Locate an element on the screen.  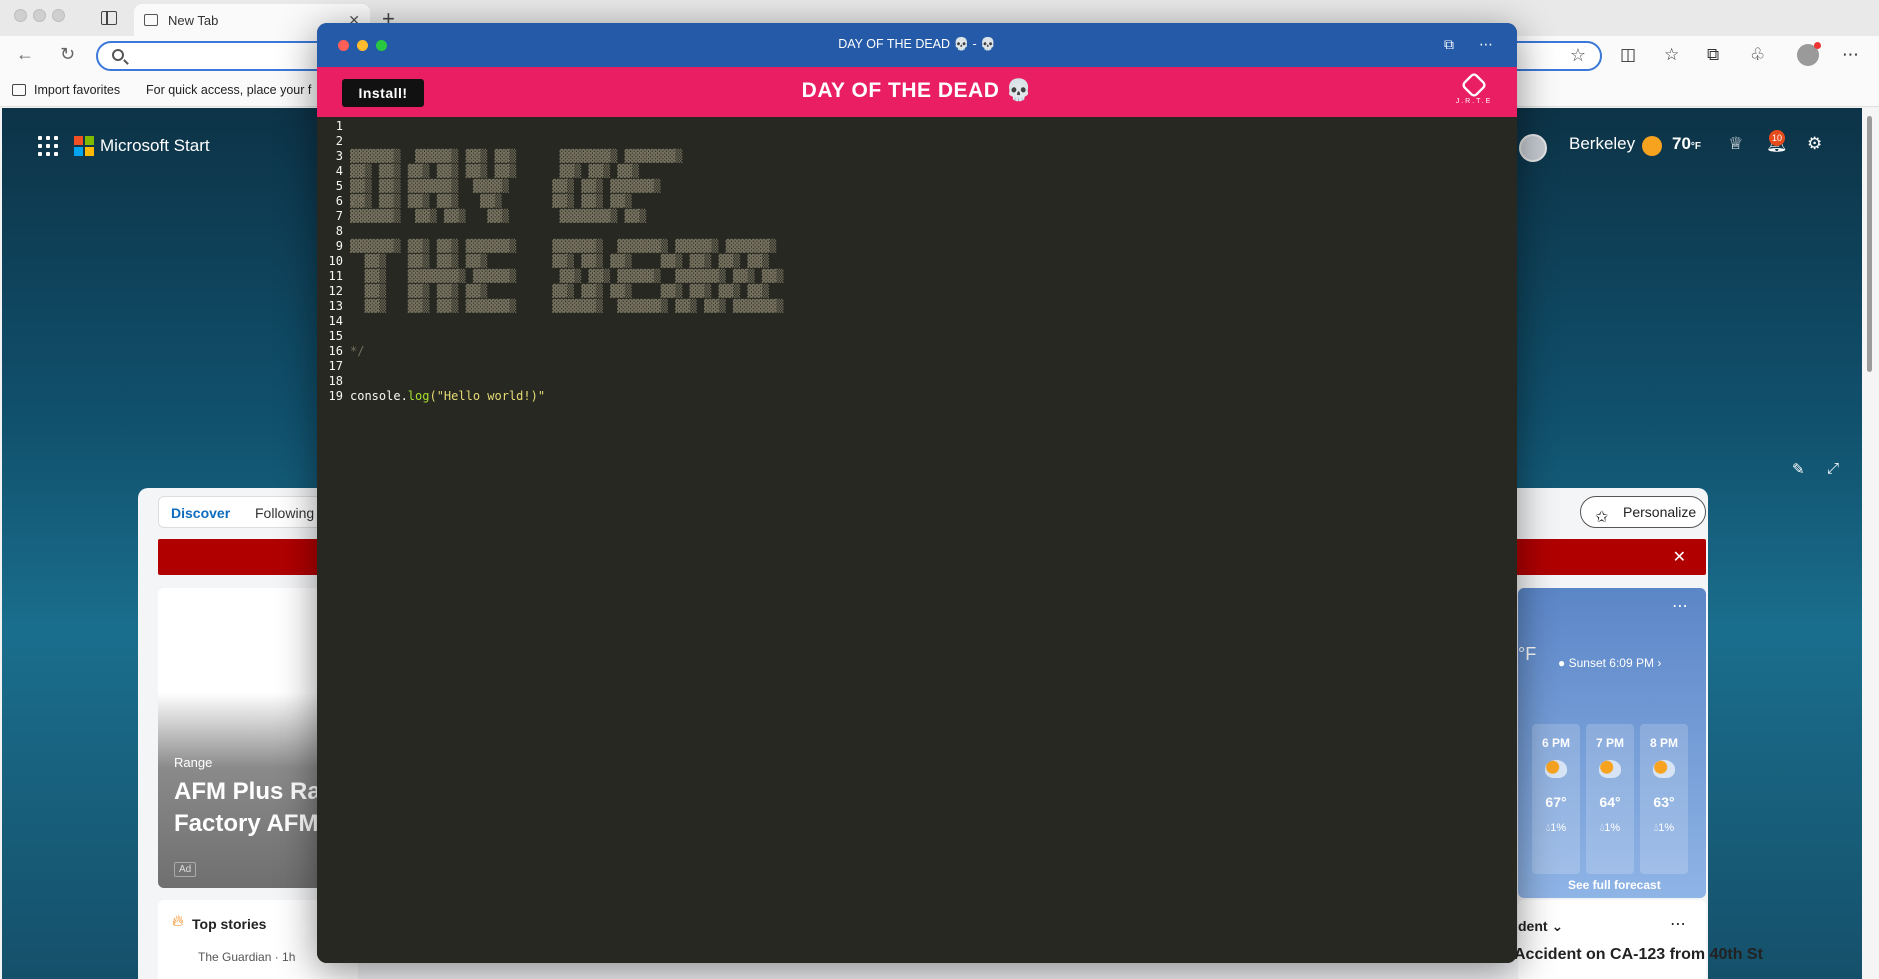
header-temperature: 70°F is located at coordinates (1686, 144).